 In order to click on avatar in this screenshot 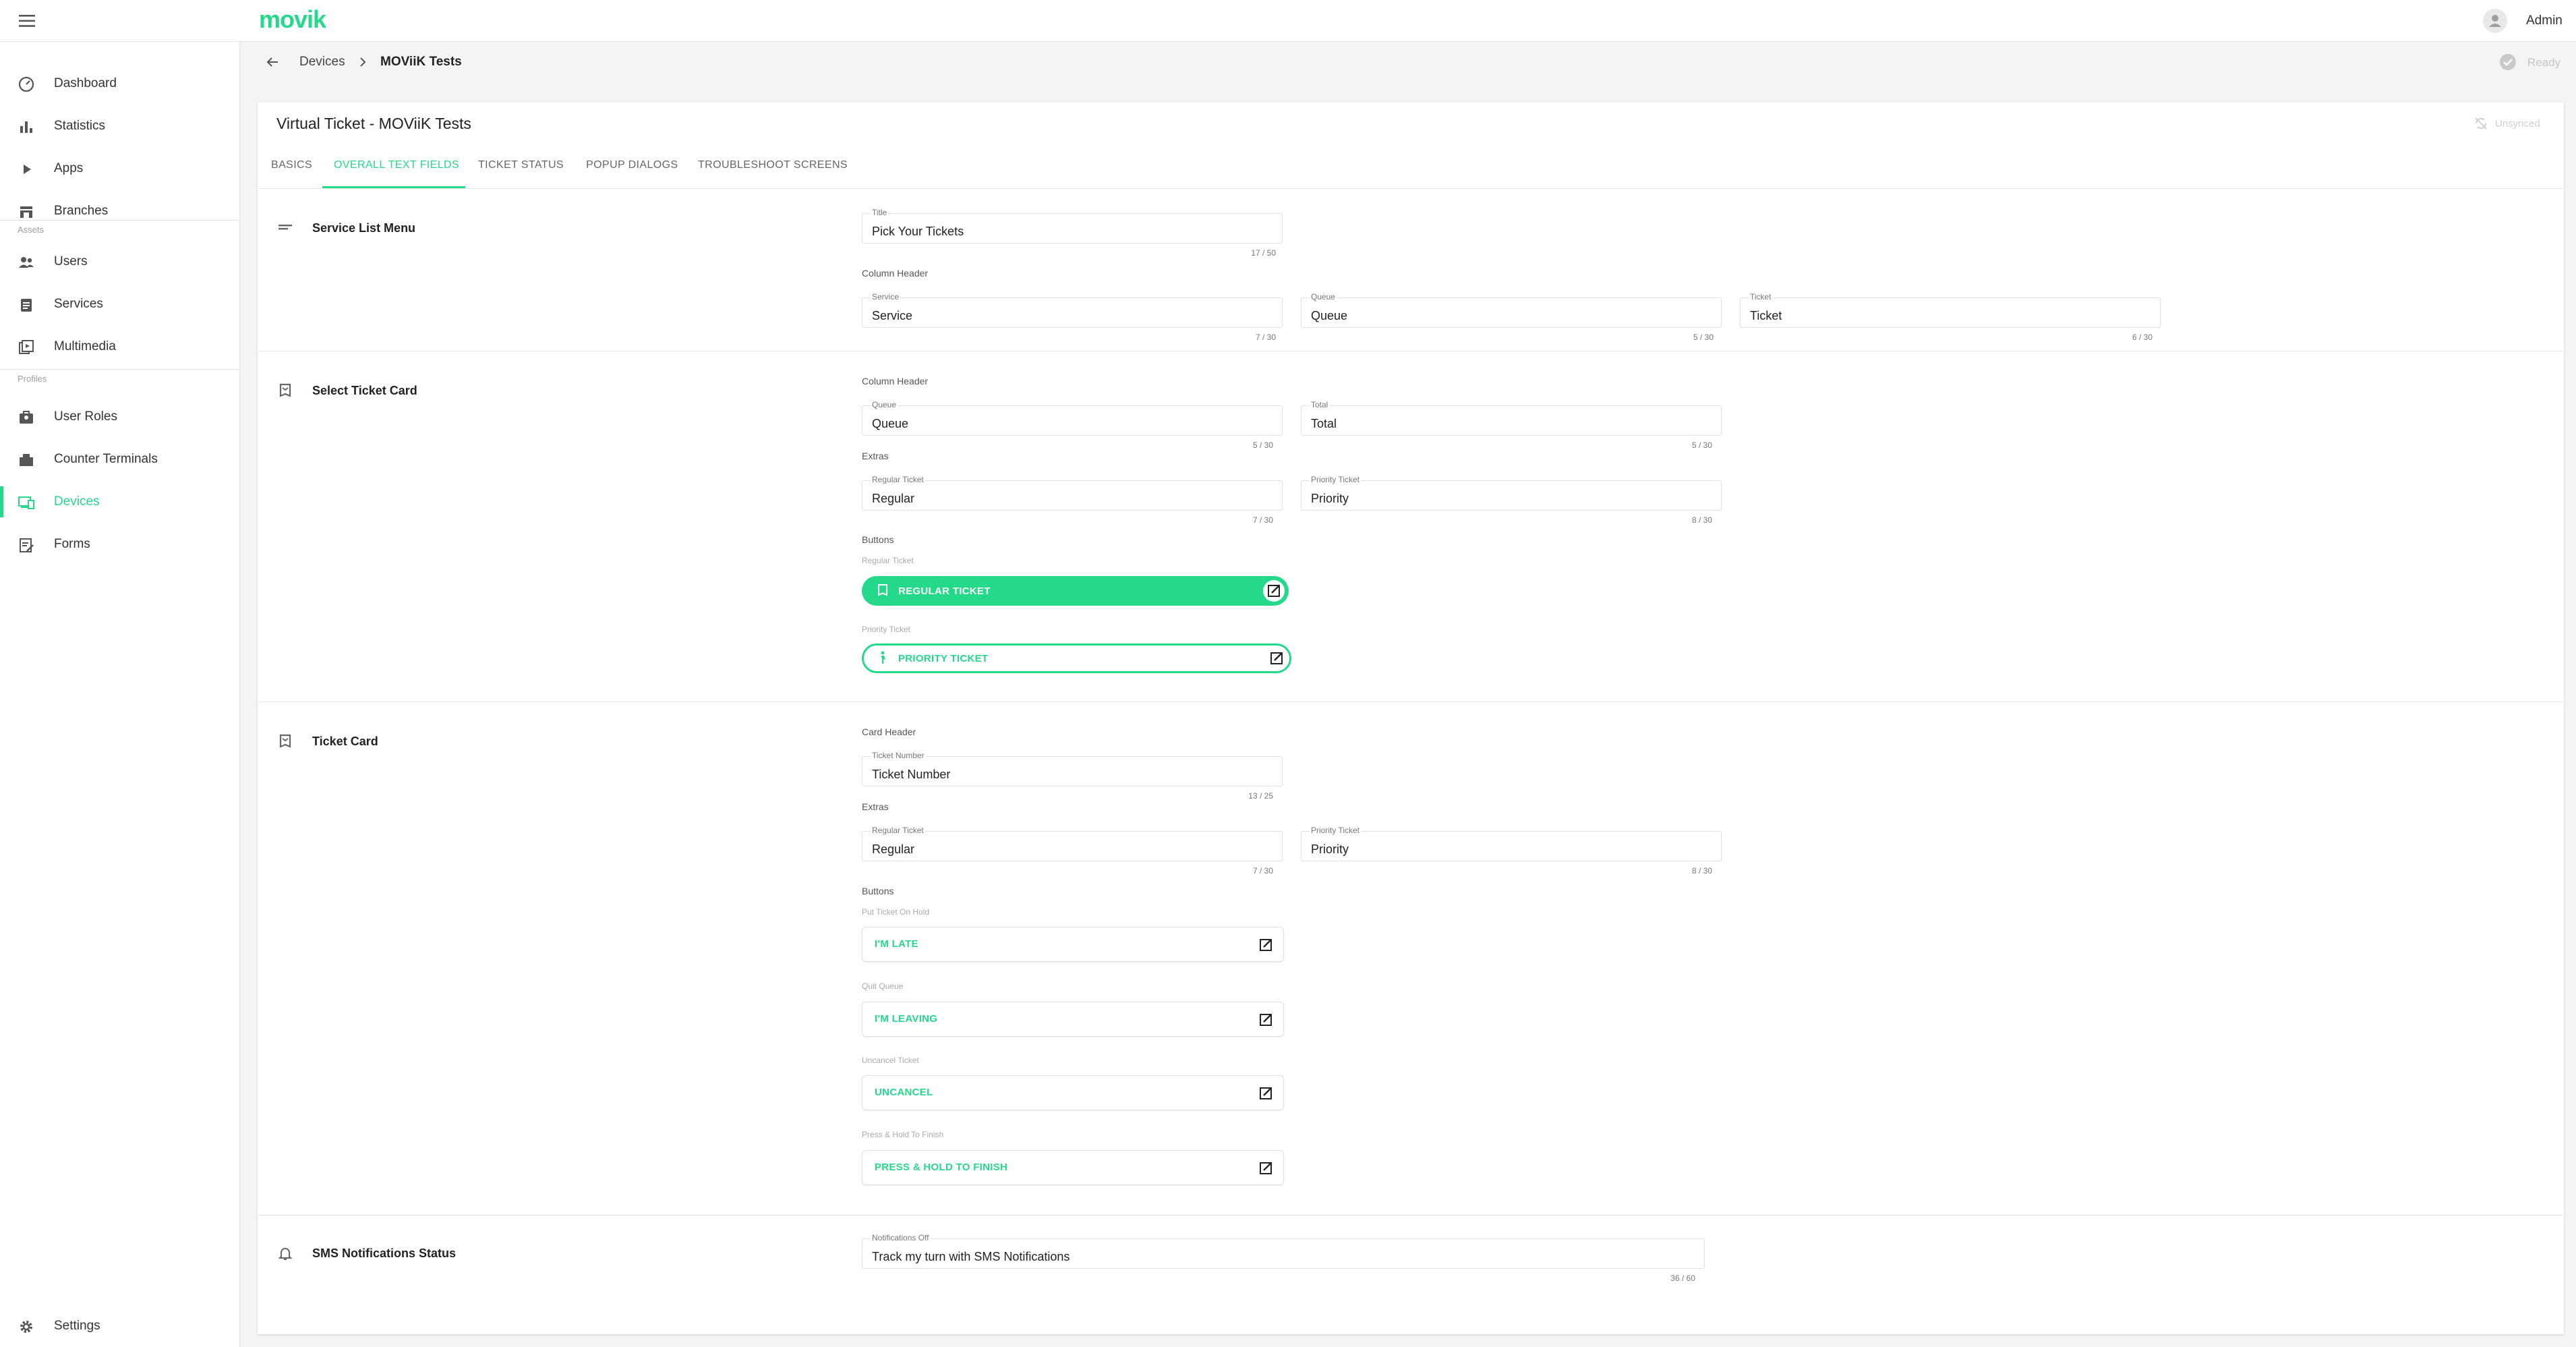, I will do `click(2495, 21)`.